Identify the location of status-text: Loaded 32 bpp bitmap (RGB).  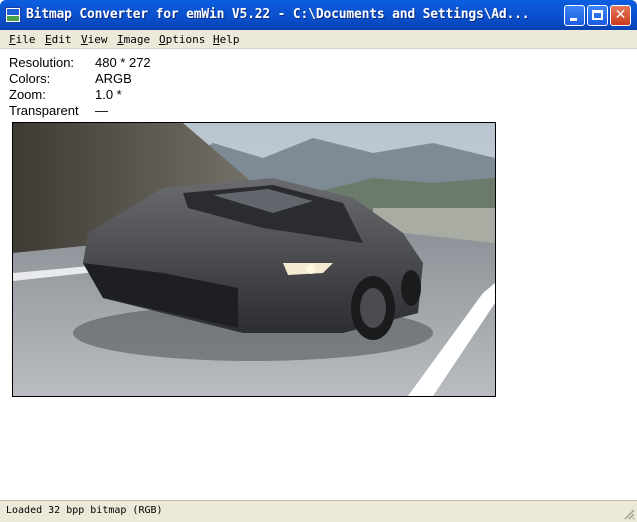
(84, 510).